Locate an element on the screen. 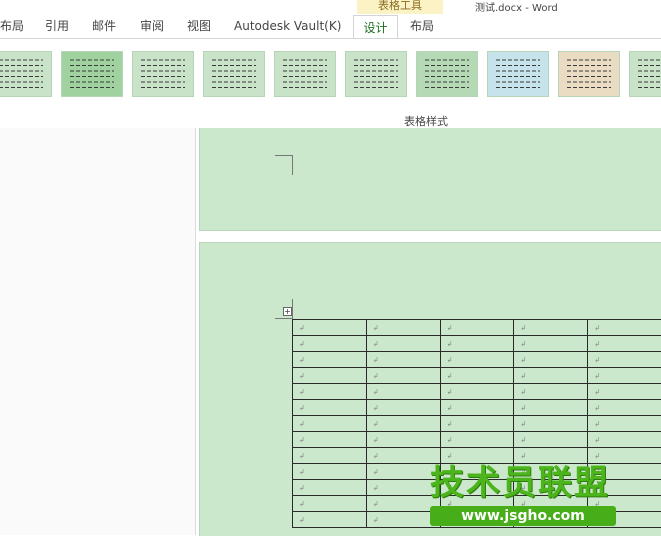 The image size is (661, 536). document-title: 测试.docx - Word is located at coordinates (516, 7).